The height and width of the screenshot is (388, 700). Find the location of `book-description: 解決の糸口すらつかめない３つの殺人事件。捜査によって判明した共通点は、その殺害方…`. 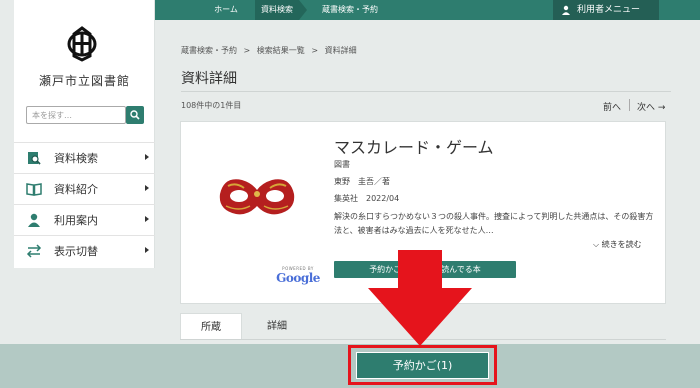

book-description: 解決の糸口すらつかめない３つの殺人事件。捜査によって判明した共通点は、その殺害方… is located at coordinates (494, 223).